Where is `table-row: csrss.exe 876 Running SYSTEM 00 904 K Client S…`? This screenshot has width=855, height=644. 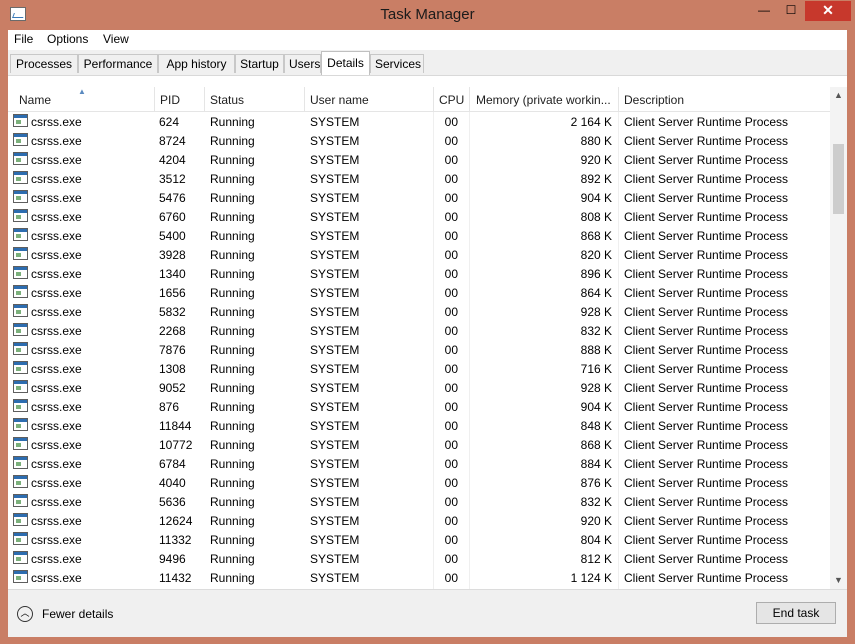 table-row: csrss.exe 876 Running SYSTEM 00 904 K Client S… is located at coordinates (419, 406).